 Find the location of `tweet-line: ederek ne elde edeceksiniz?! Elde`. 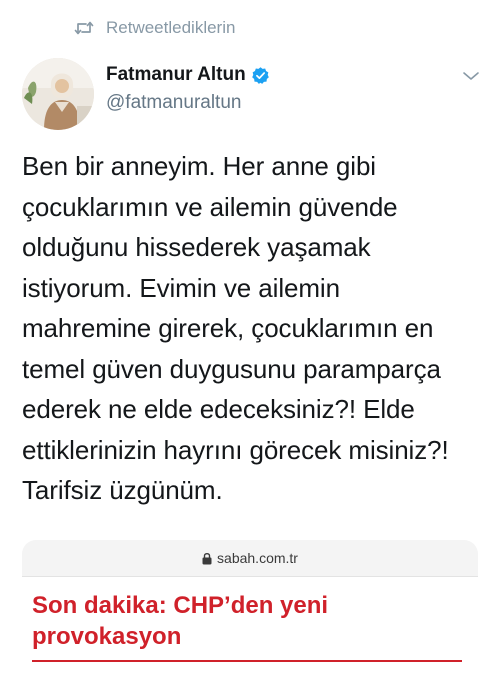

tweet-line: ederek ne elde edeceksiniz?! Elde is located at coordinates (218, 409).